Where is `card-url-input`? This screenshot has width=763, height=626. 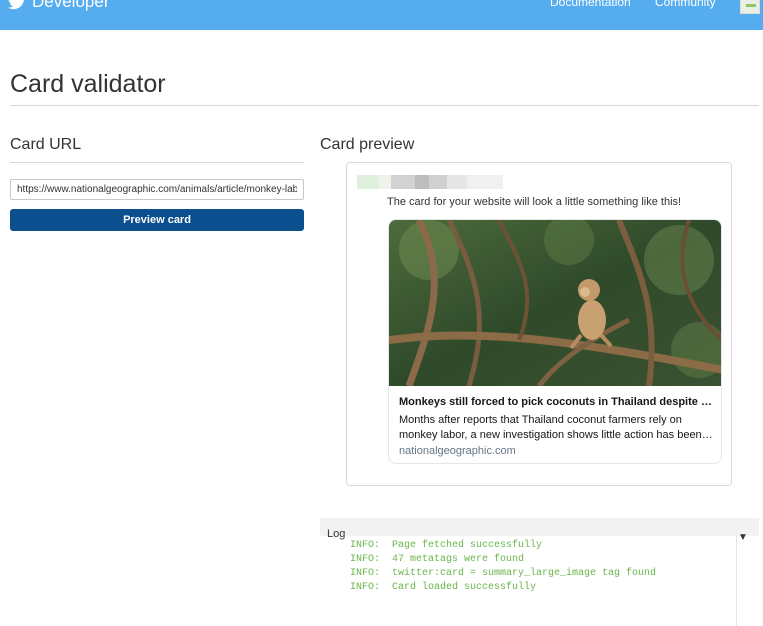 card-url-input is located at coordinates (157, 189).